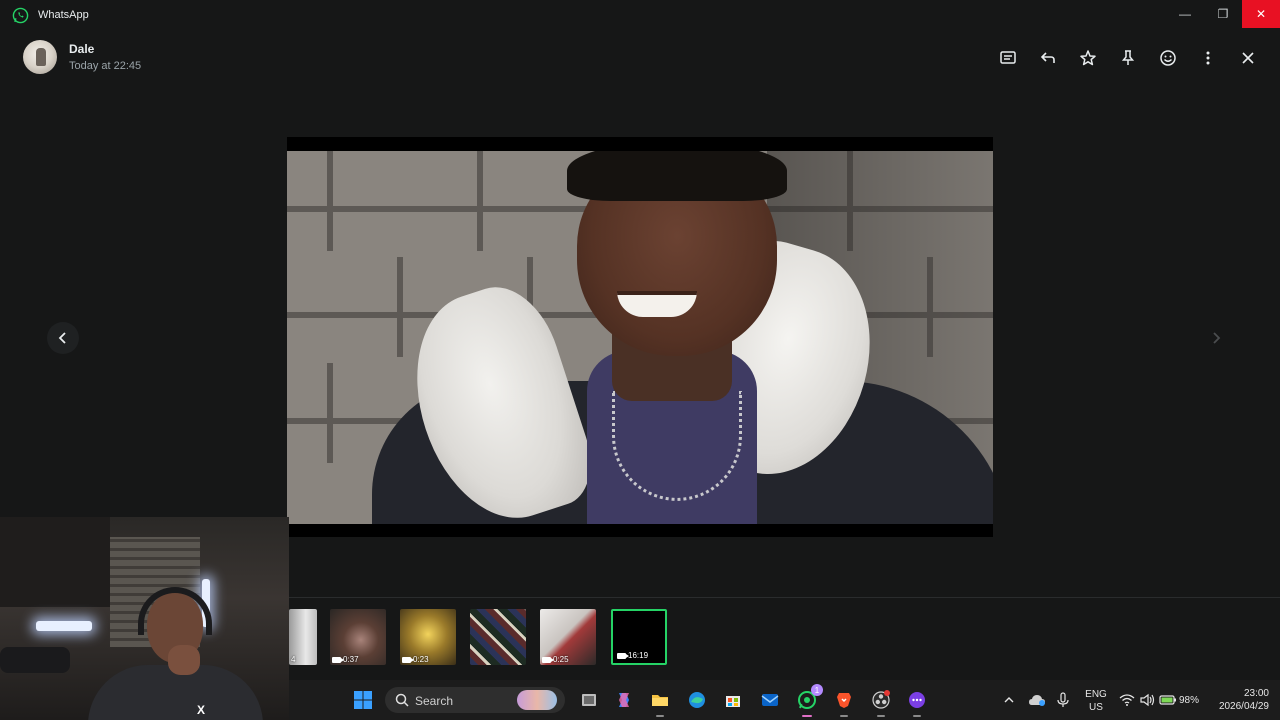 This screenshot has width=1280, height=720. What do you see at coordinates (20, 15) in the screenshot?
I see `whatsapp-logo-icon` at bounding box center [20, 15].